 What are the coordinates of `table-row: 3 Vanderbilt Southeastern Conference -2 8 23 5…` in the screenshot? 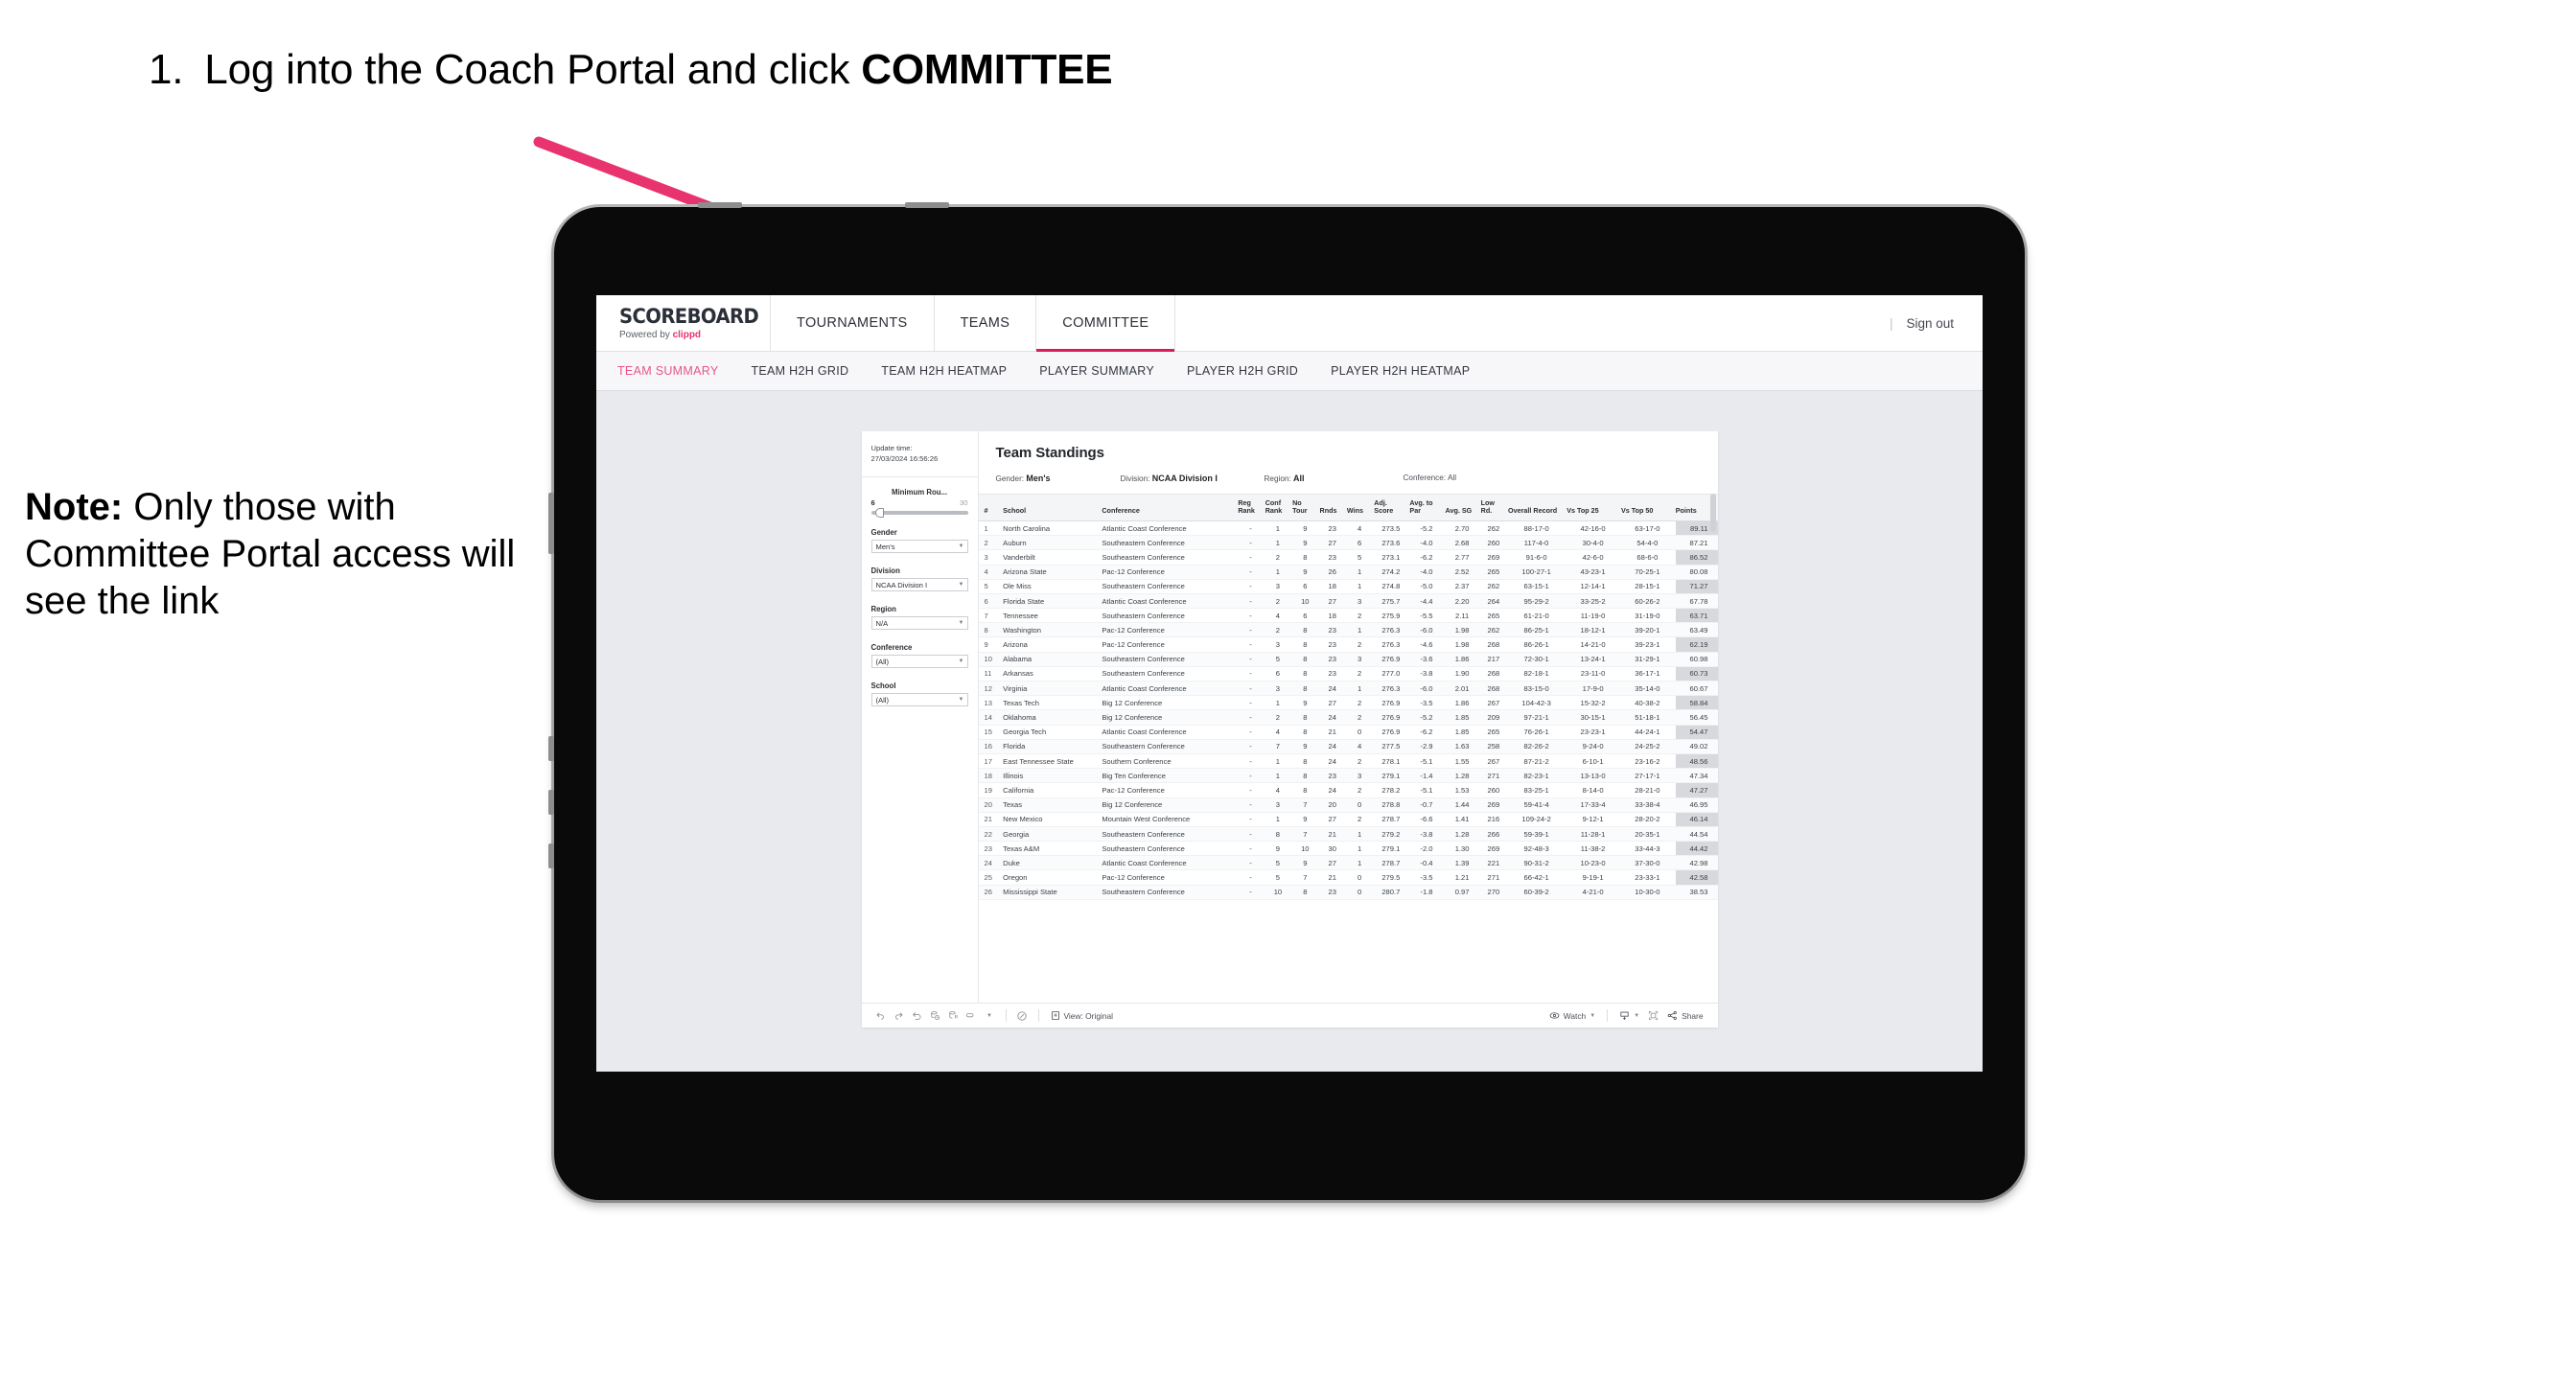 It's located at (1348, 558).